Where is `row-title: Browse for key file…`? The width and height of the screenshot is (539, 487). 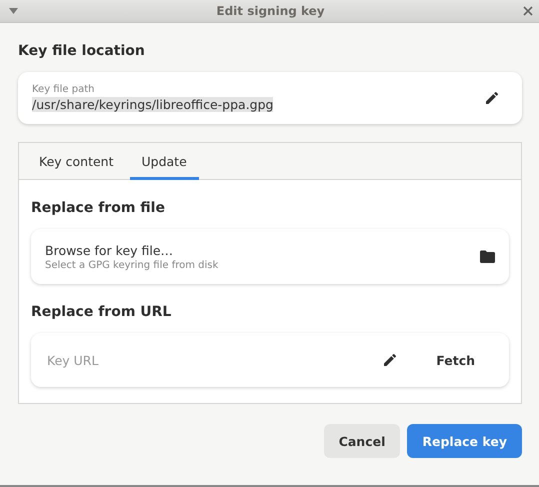 row-title: Browse for key file… is located at coordinates (109, 250).